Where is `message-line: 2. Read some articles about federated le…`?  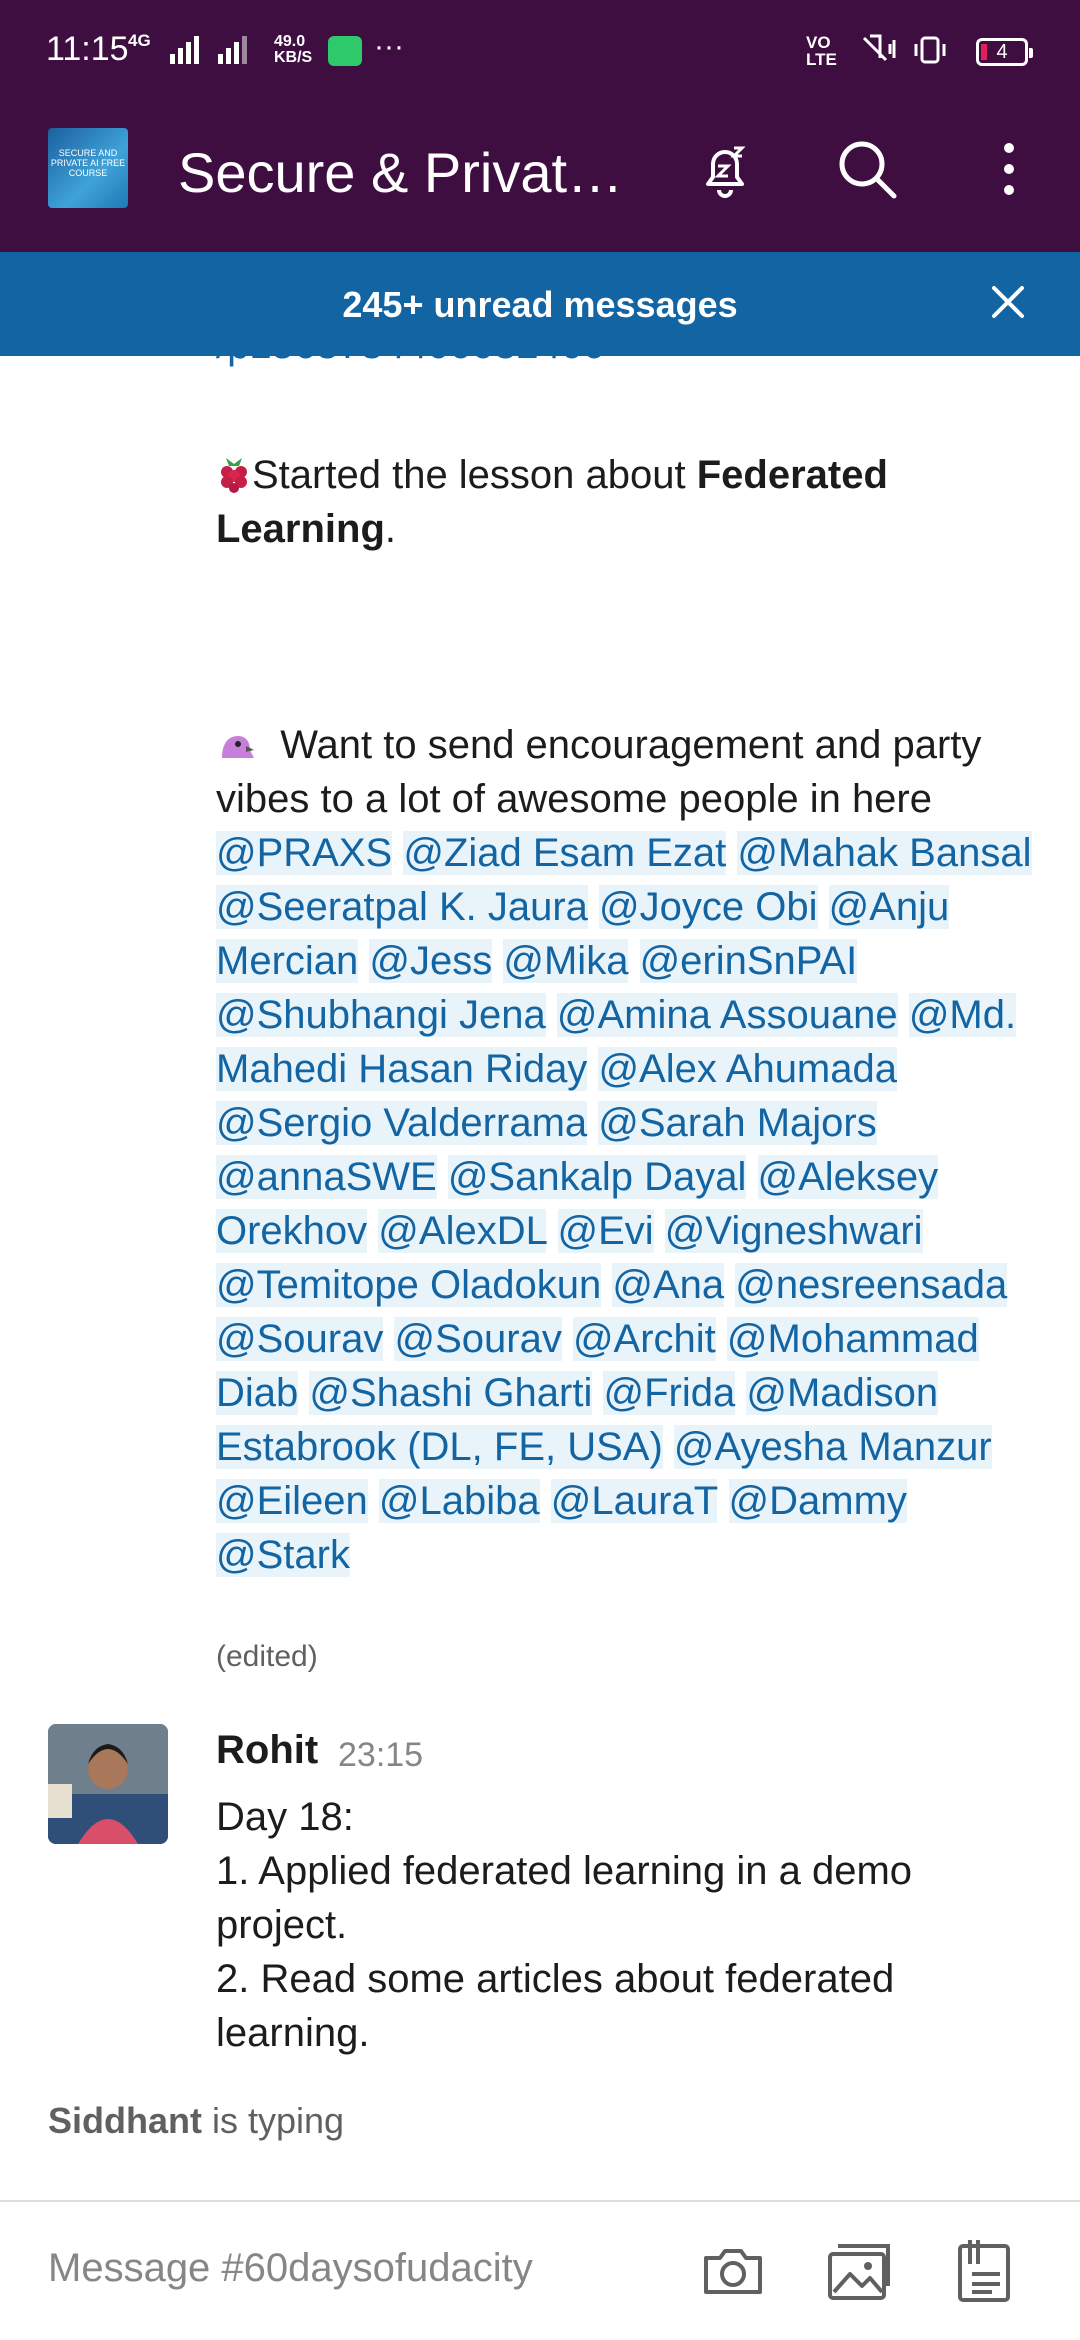 message-line: 2. Read some articles about federated le… is located at coordinates (555, 2006).